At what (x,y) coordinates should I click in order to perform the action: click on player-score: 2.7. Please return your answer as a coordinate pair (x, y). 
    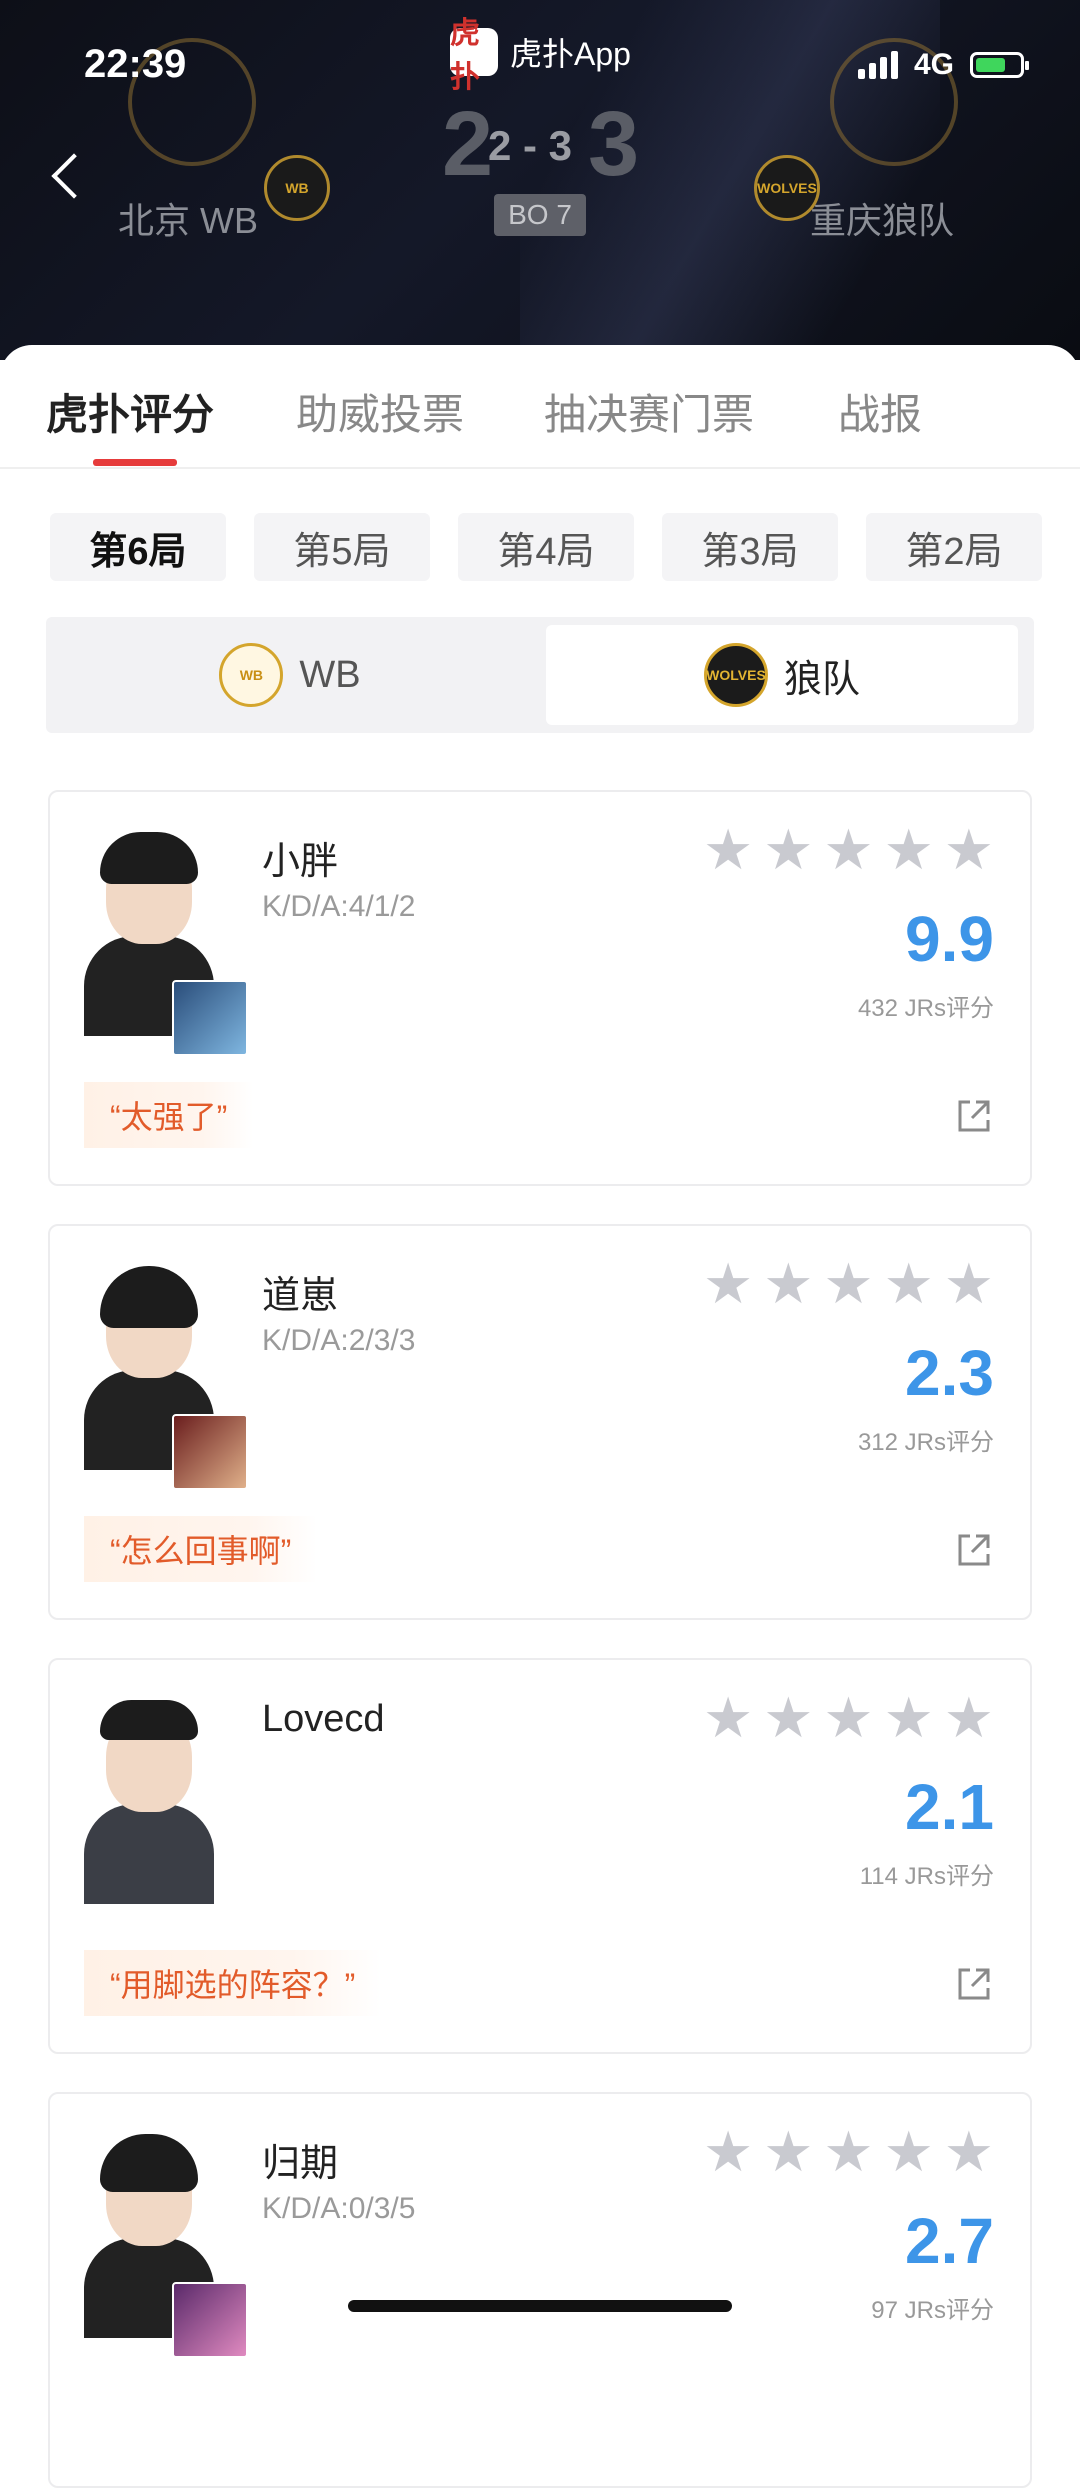
    Looking at the image, I should click on (949, 2241).